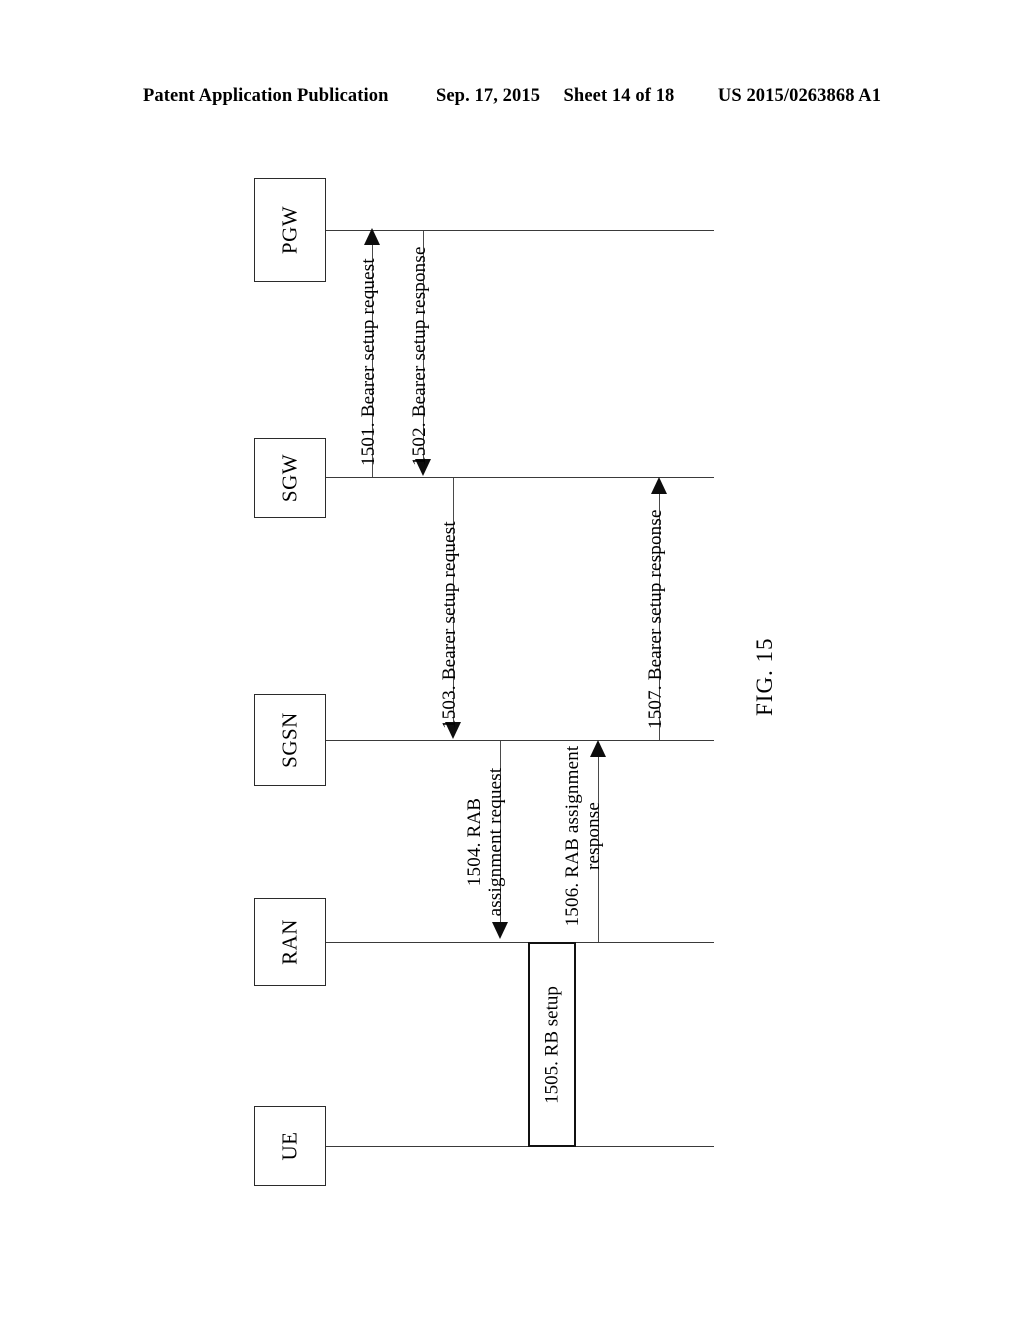  What do you see at coordinates (583, 836) in the screenshot?
I see `message-label-1506: 1506. RAB assignment response` at bounding box center [583, 836].